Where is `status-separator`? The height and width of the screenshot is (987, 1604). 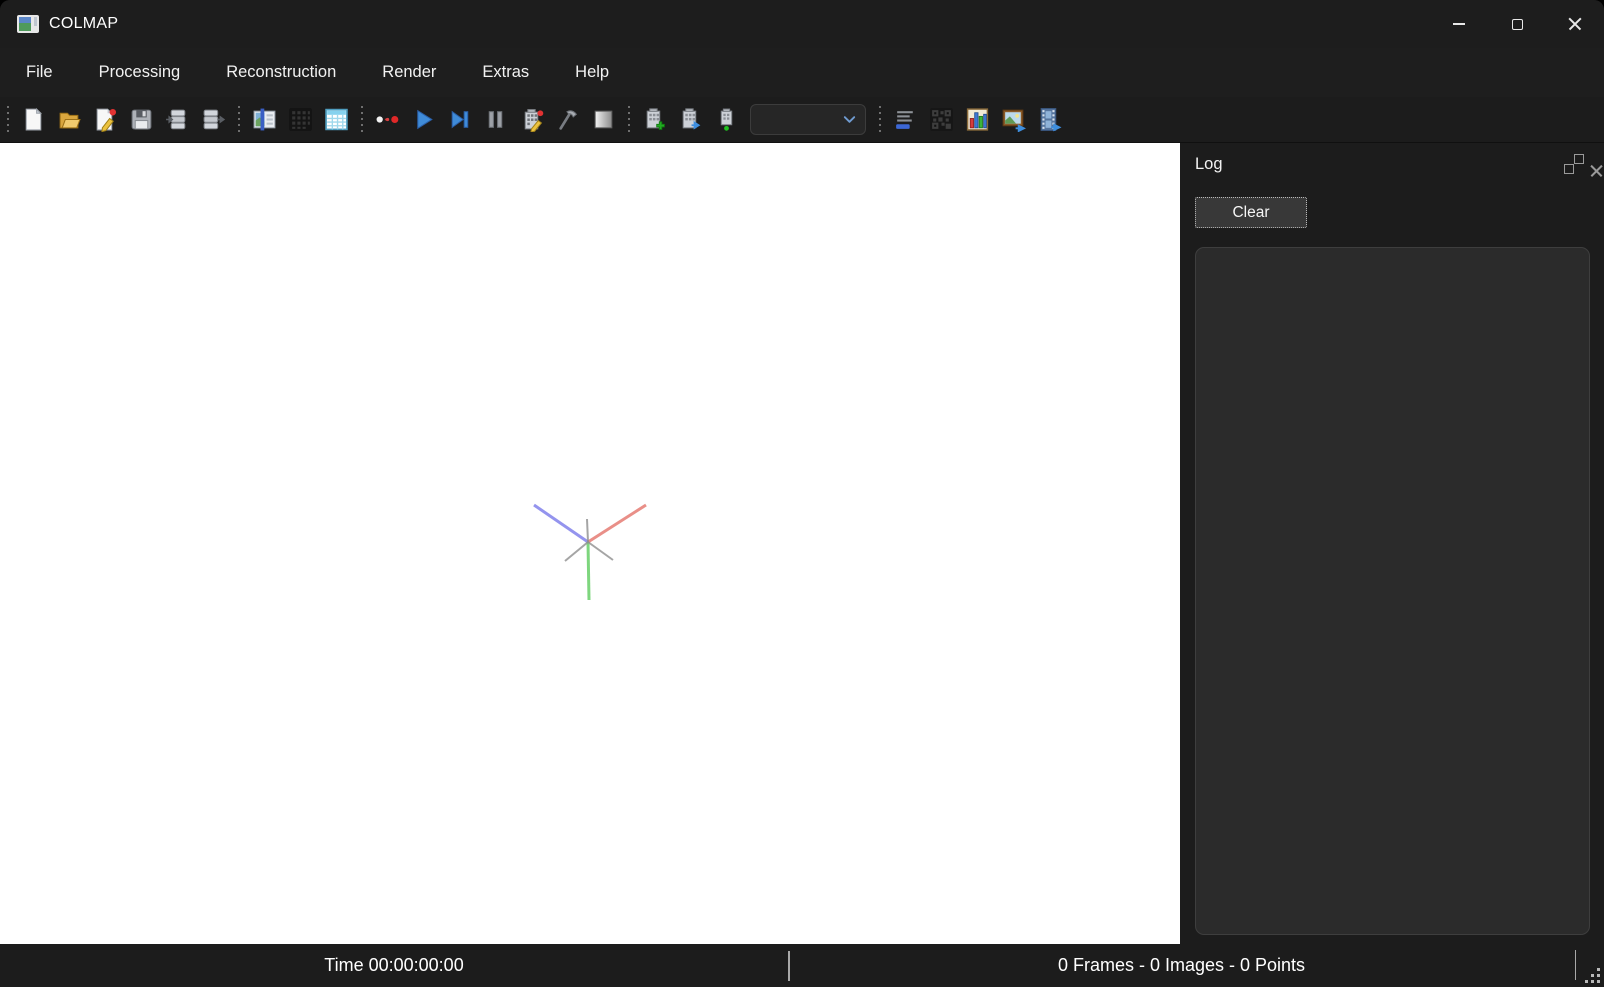
status-separator is located at coordinates (1575, 965).